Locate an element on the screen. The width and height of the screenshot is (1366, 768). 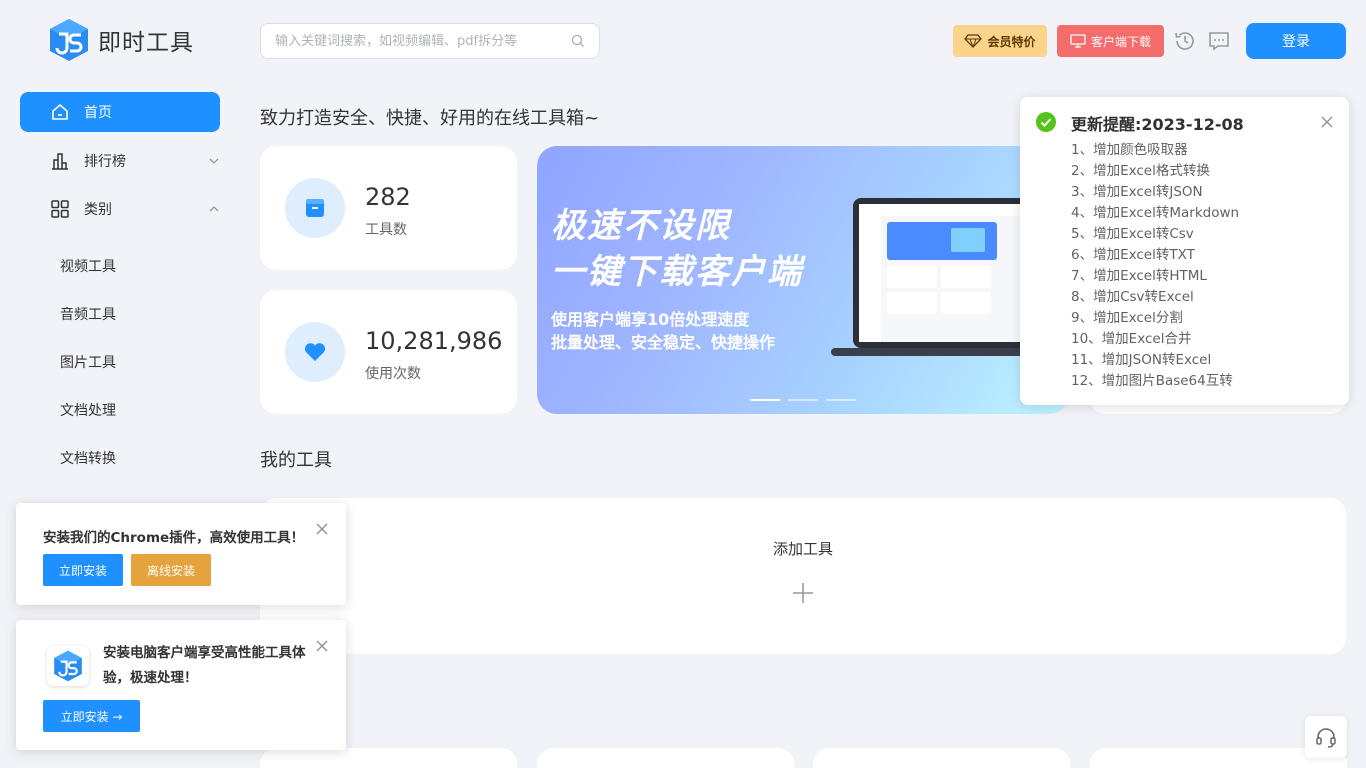
headset-icon is located at coordinates (1326, 738).